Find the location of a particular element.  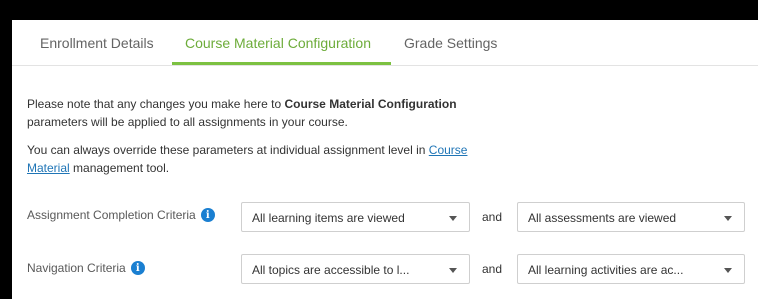

completion-criteria-select-1: All learning items are viewed is located at coordinates (355, 217).